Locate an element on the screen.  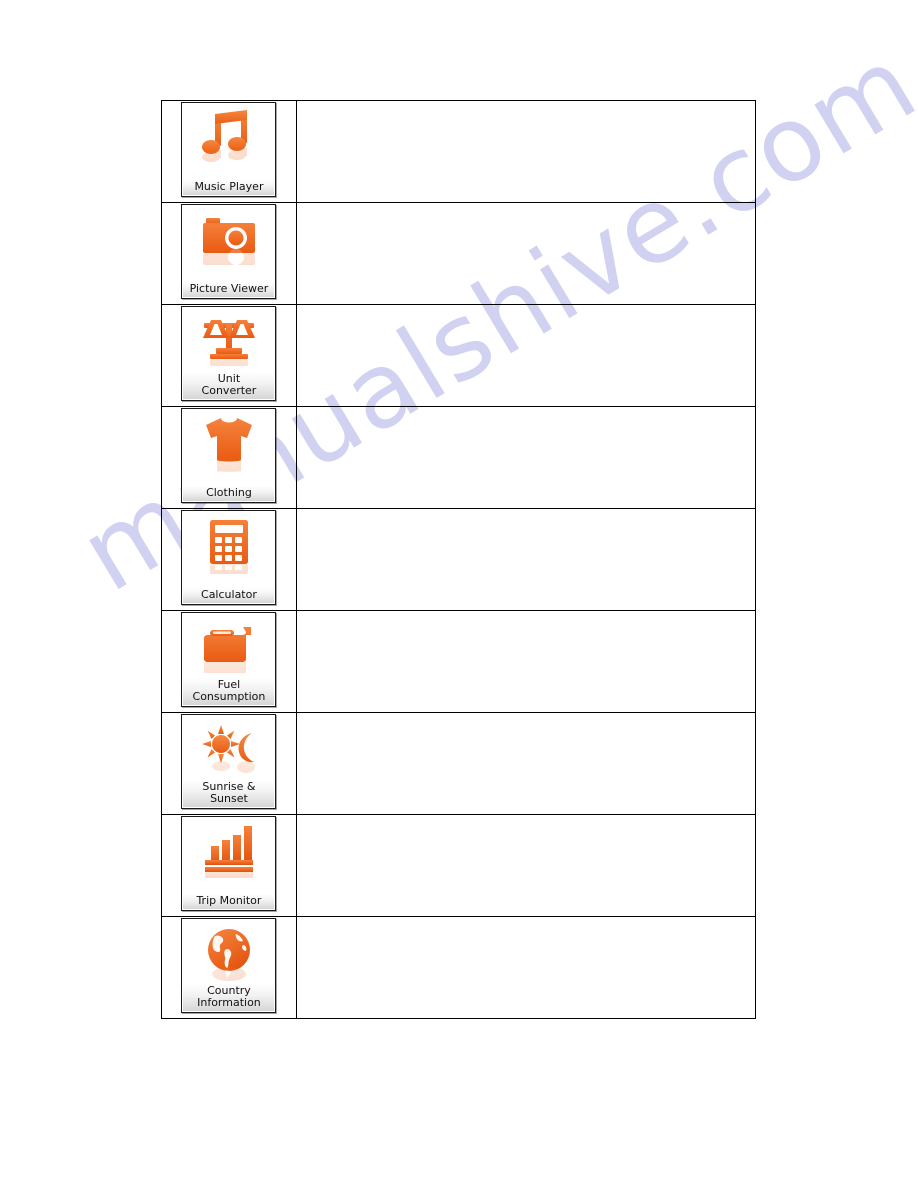
table-row: Unit Converter is located at coordinates (459, 355).